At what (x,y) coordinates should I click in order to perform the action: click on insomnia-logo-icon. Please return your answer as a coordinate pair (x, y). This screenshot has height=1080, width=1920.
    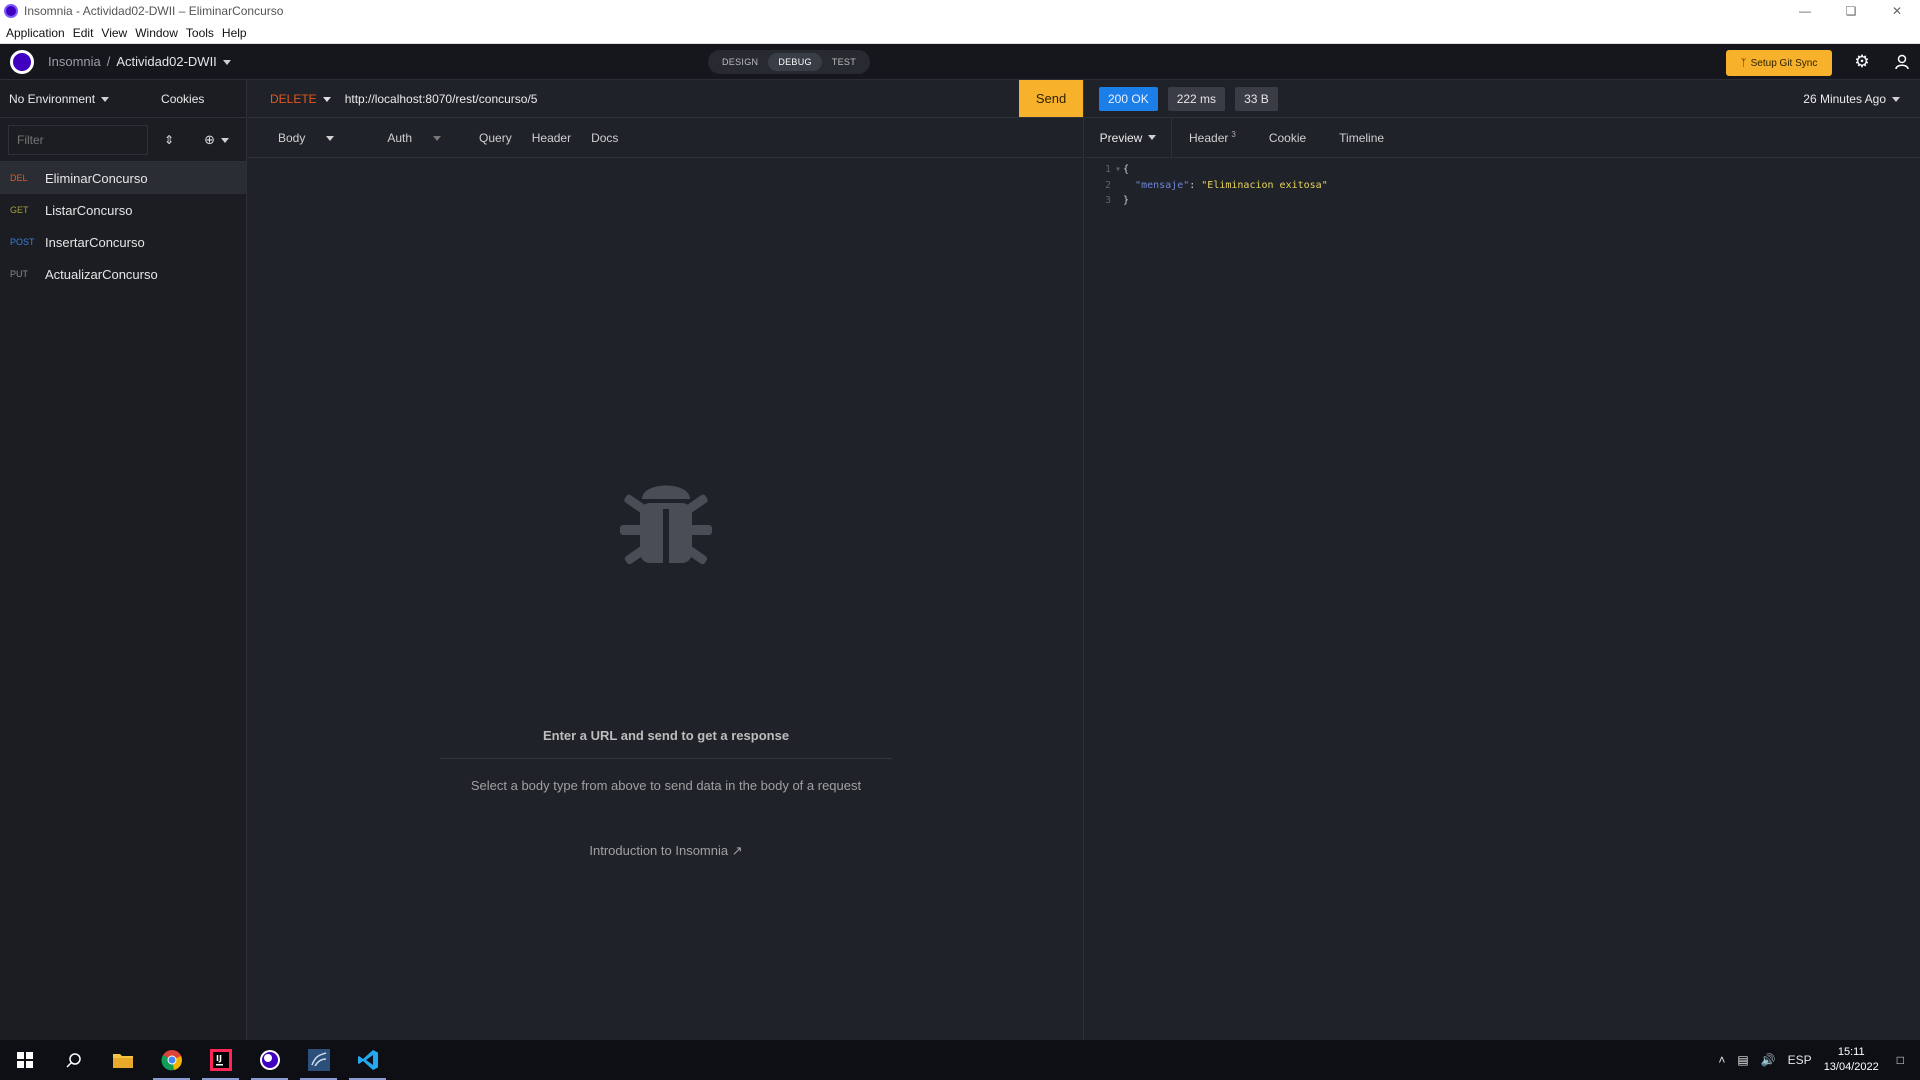
    Looking at the image, I should click on (22, 61).